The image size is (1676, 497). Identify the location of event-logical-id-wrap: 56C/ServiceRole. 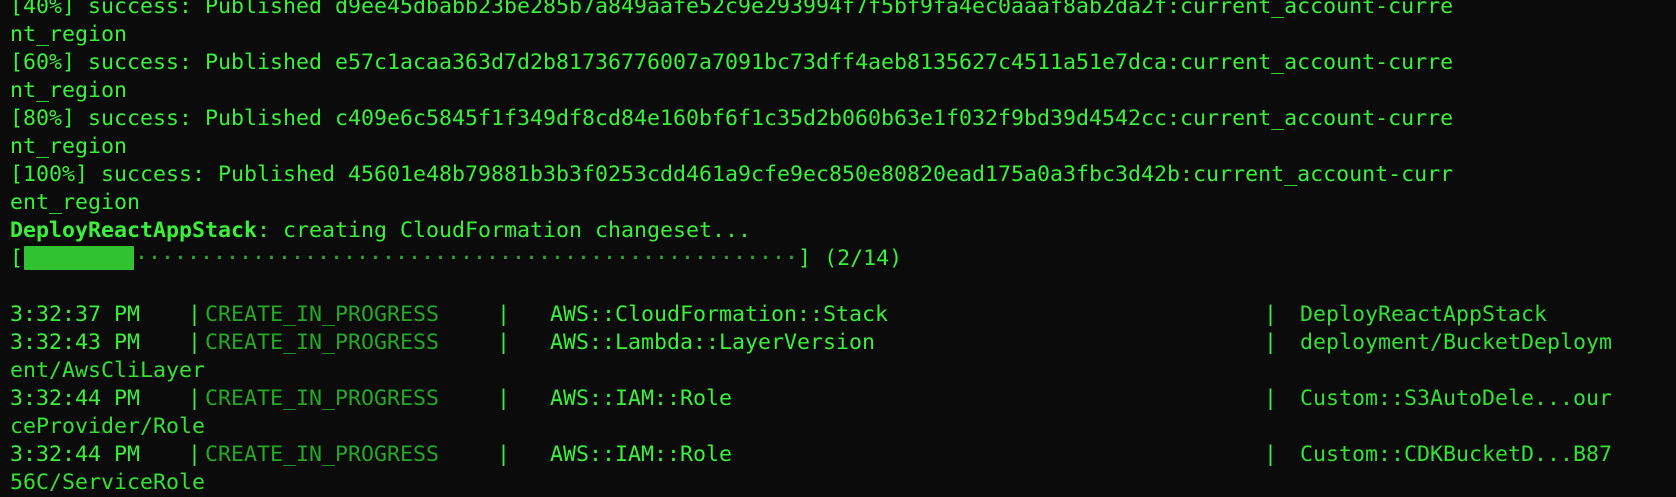
(108, 482).